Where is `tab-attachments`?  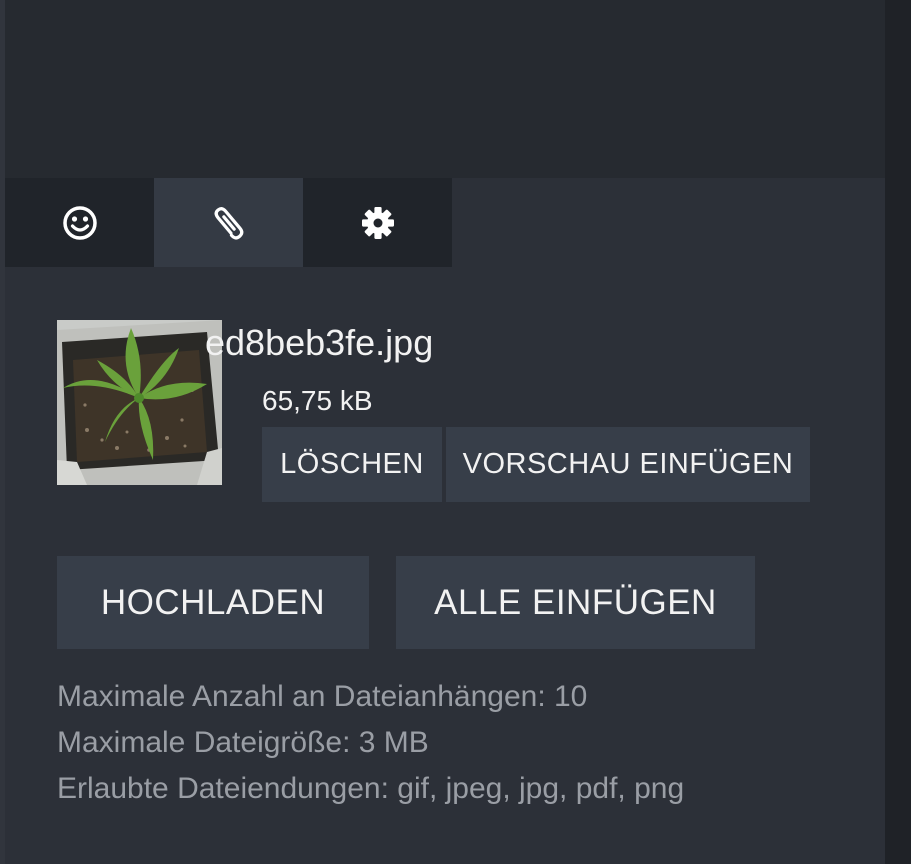
tab-attachments is located at coordinates (228, 222).